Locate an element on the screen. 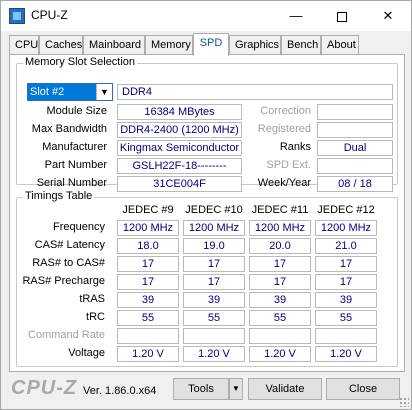 The width and height of the screenshot is (412, 410). memory-type-field: DDR4 is located at coordinates (255, 92).